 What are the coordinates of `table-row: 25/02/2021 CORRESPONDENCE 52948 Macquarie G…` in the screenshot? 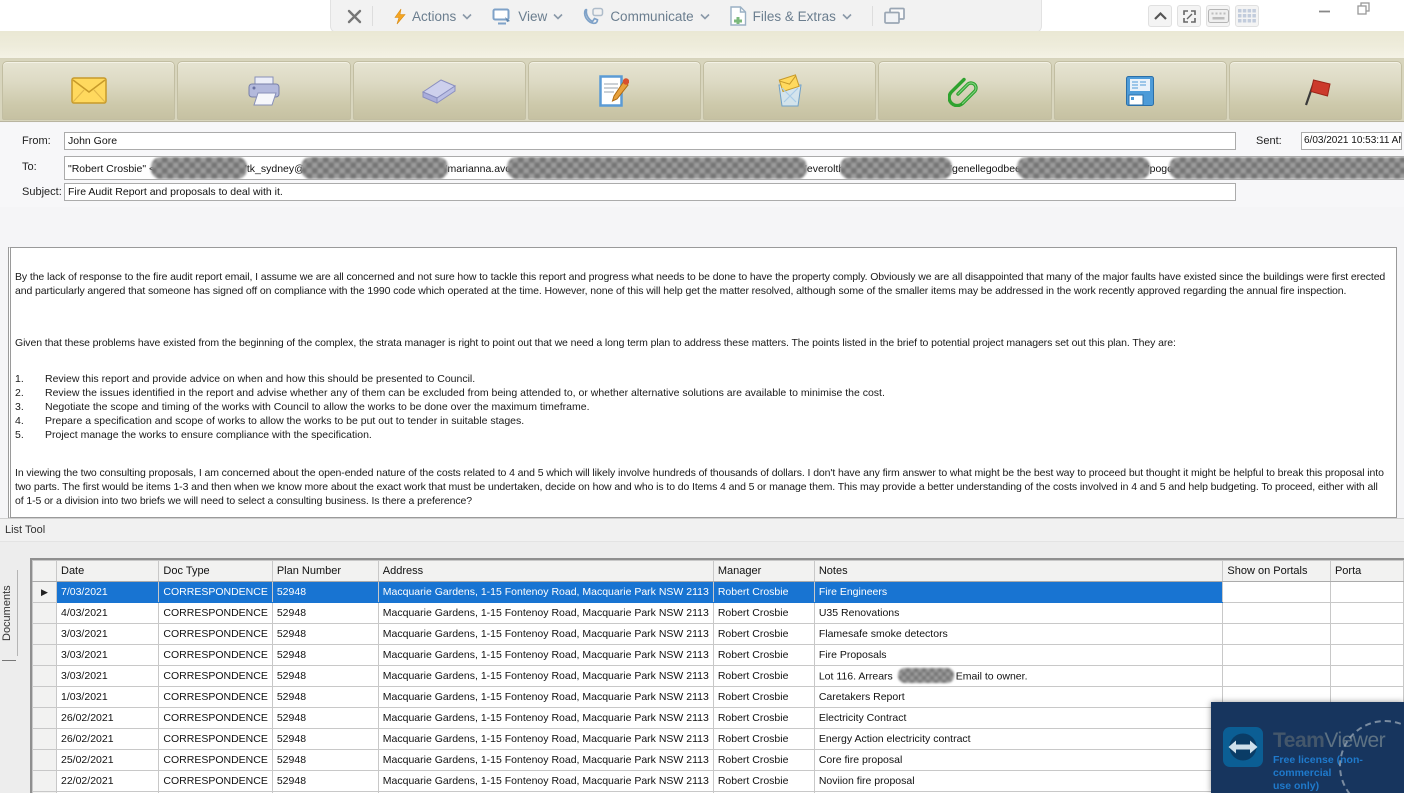 It's located at (718, 760).